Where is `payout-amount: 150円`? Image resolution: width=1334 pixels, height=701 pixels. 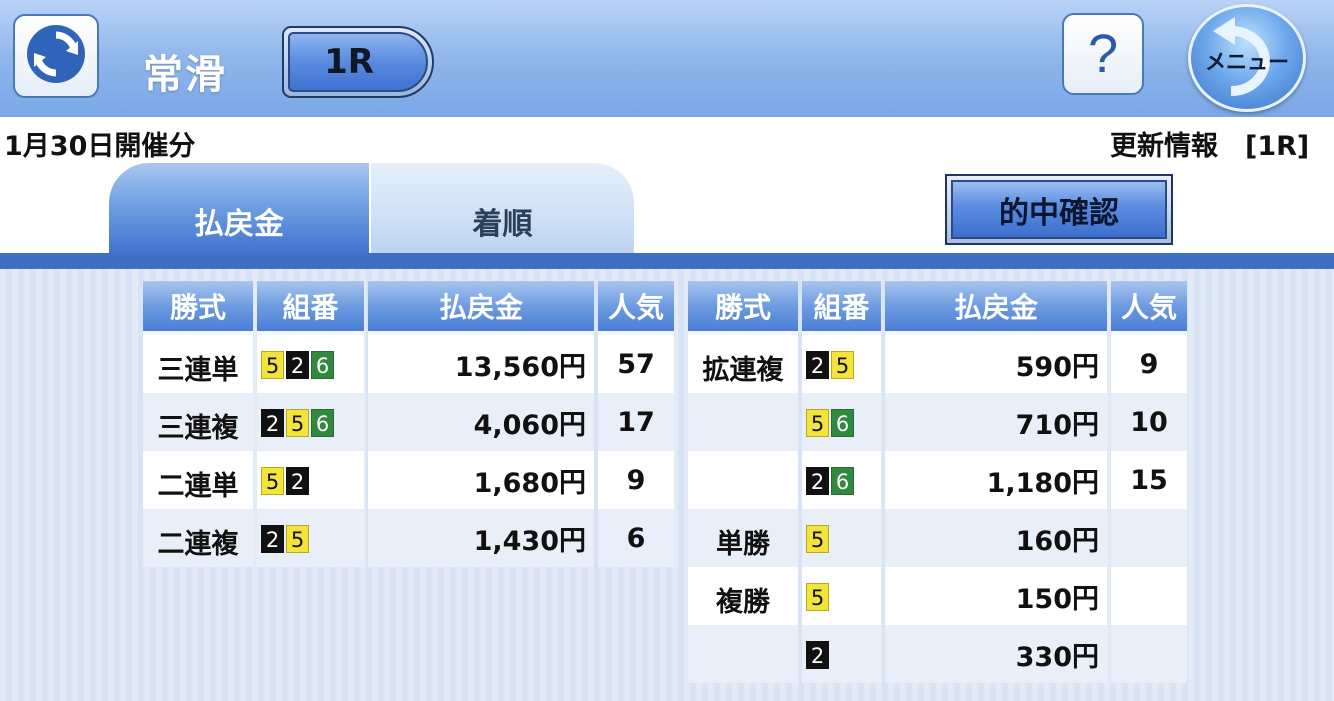 payout-amount: 150円 is located at coordinates (996, 596).